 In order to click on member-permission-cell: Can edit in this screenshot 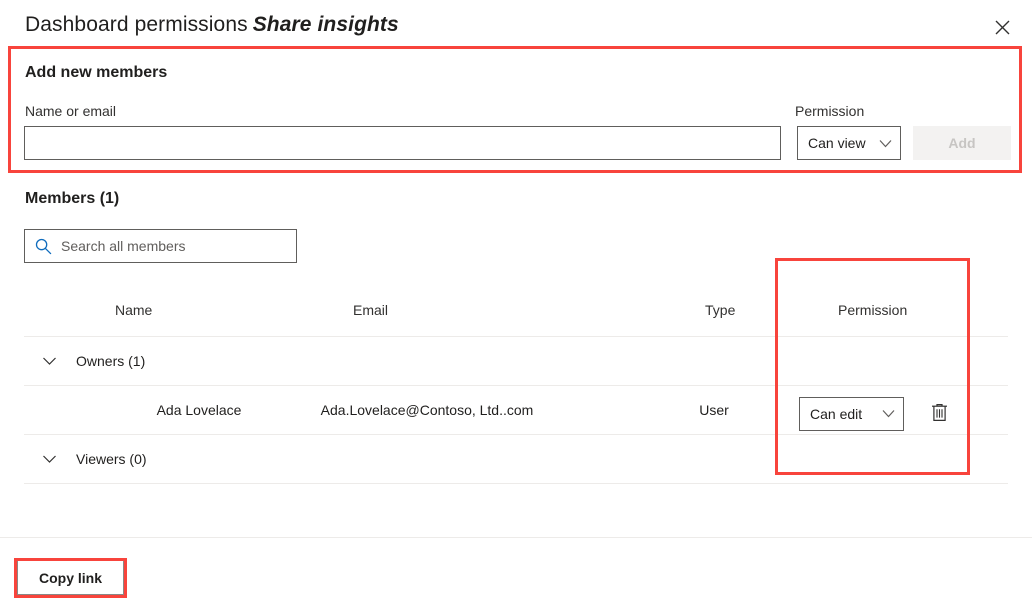, I will do `click(876, 410)`.